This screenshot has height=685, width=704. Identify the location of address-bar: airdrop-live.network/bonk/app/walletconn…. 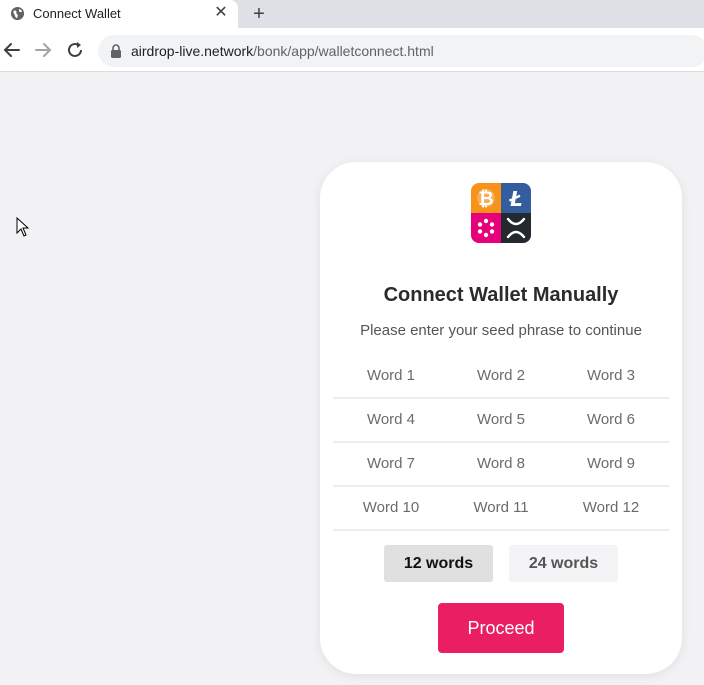
(401, 51).